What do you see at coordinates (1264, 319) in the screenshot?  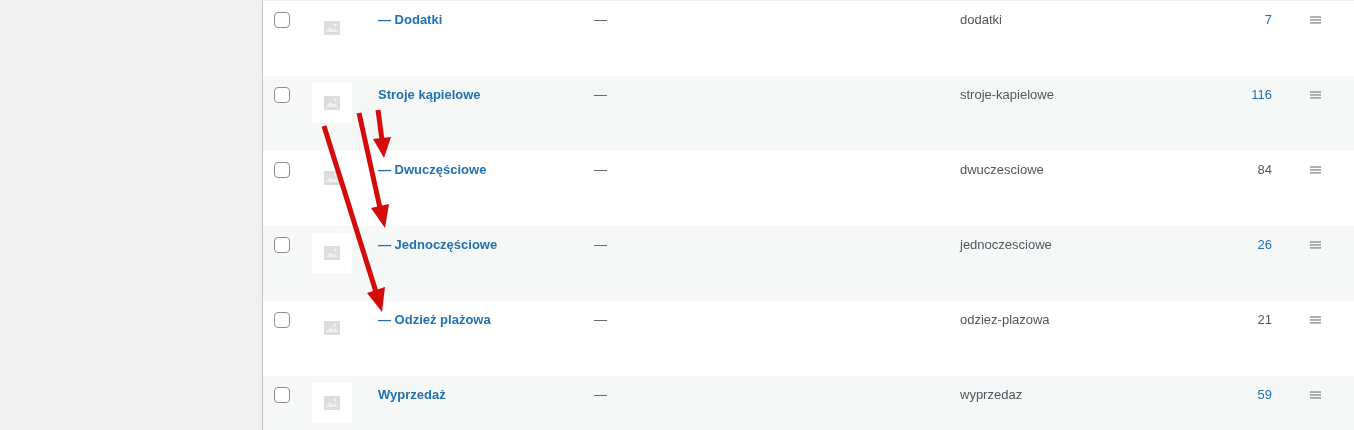 I see `count-link: 21` at bounding box center [1264, 319].